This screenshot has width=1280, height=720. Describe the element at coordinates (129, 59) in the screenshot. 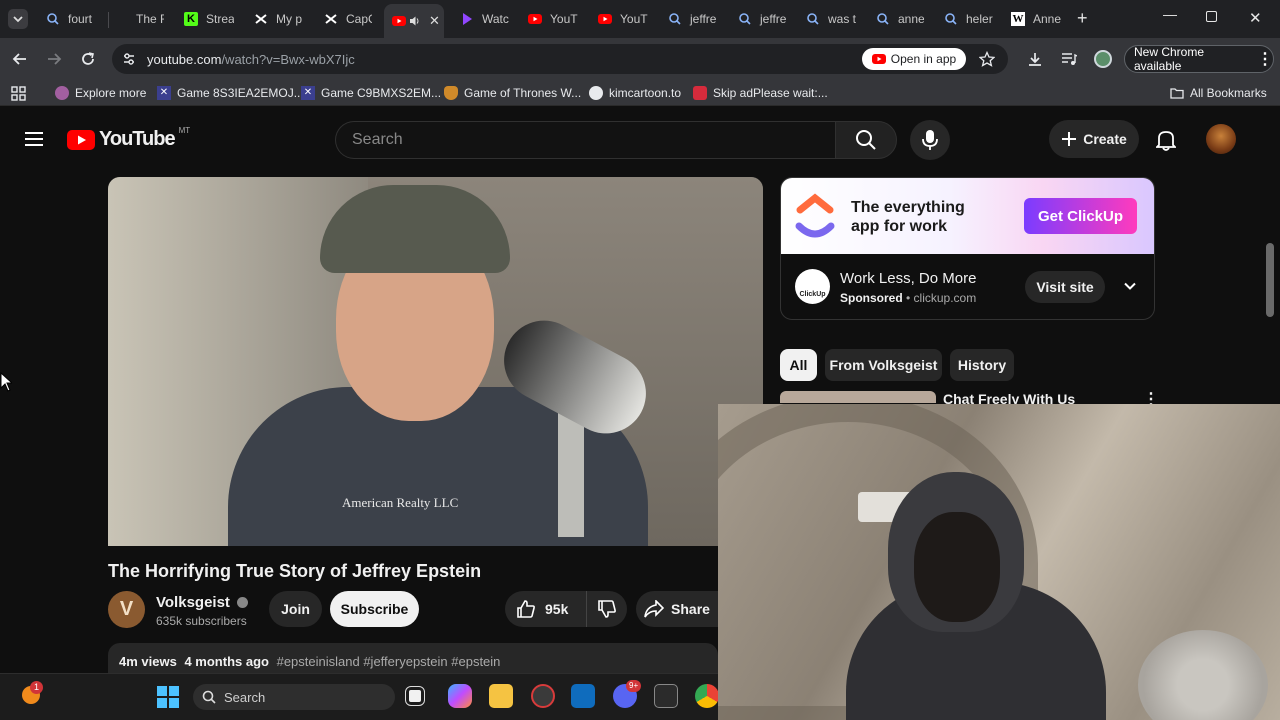

I see `site-settings-icon` at that location.